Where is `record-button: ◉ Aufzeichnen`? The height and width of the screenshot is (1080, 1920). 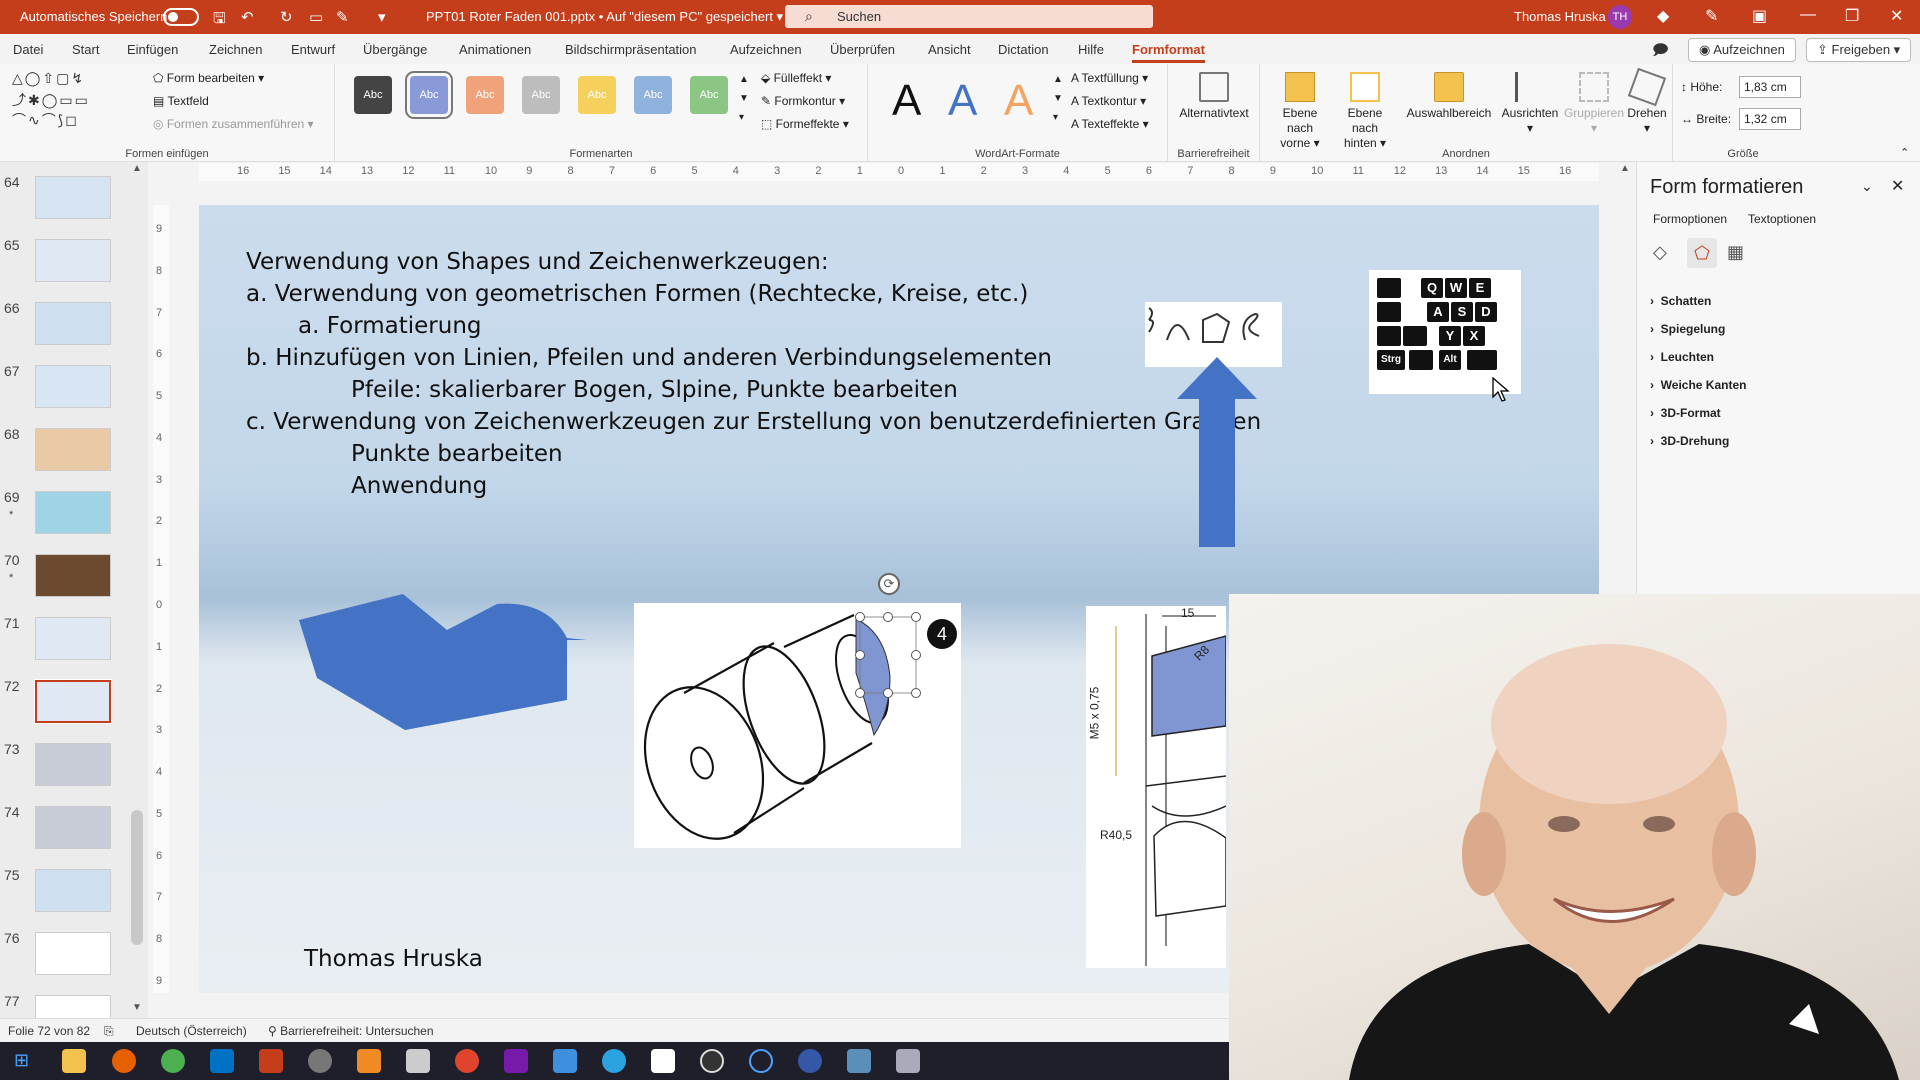 record-button: ◉ Aufzeichnen is located at coordinates (1742, 50).